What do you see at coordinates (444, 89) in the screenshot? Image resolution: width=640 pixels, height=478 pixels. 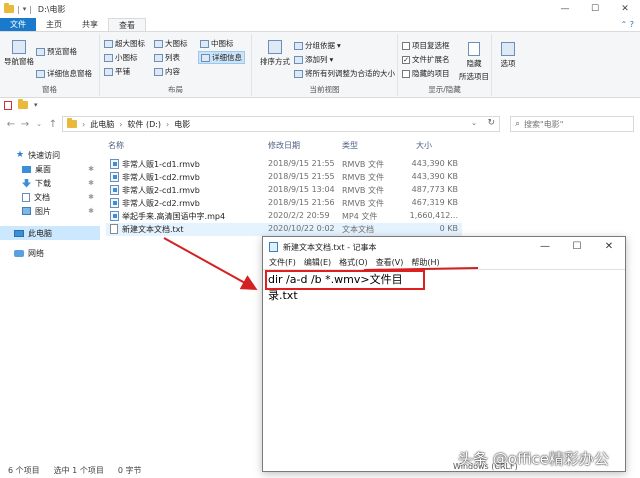 I see `show-hide-group-label: 显示/隐藏` at bounding box center [444, 89].